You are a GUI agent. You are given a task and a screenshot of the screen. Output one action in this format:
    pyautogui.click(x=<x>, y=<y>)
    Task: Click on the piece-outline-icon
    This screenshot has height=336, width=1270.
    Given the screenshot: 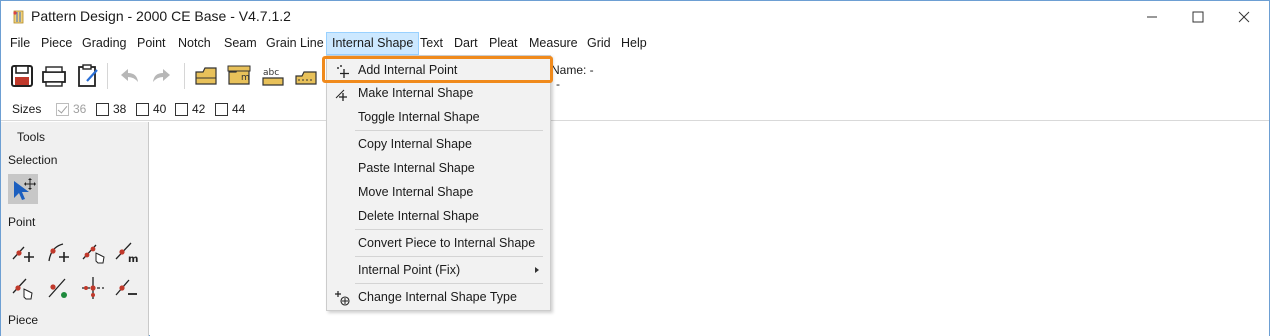 What is the action you would take?
    pyautogui.click(x=306, y=76)
    